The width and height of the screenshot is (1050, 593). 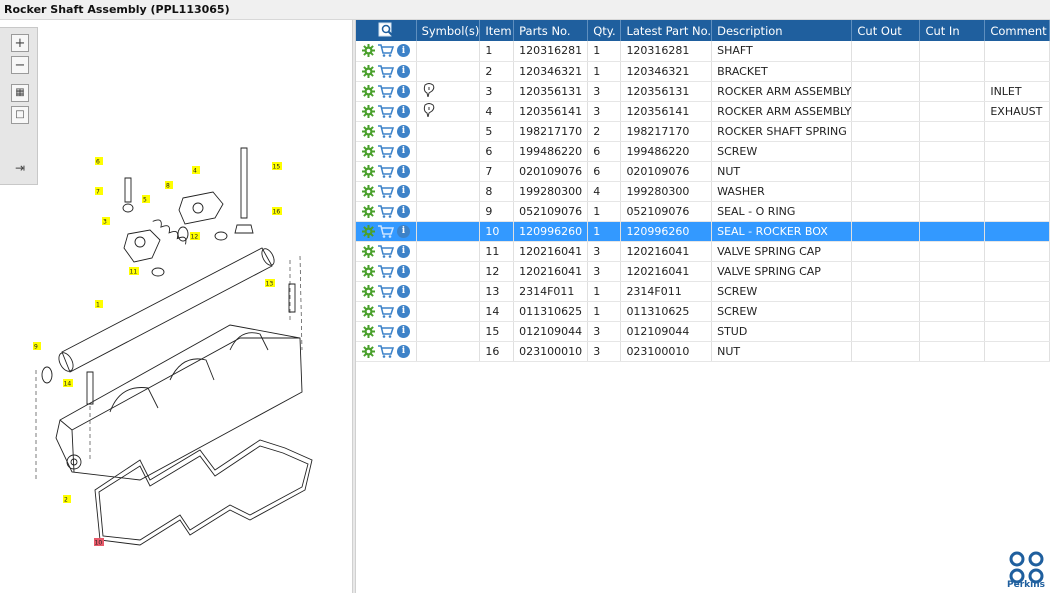 What do you see at coordinates (604, 30) in the screenshot?
I see `header-qty: Qty.` at bounding box center [604, 30].